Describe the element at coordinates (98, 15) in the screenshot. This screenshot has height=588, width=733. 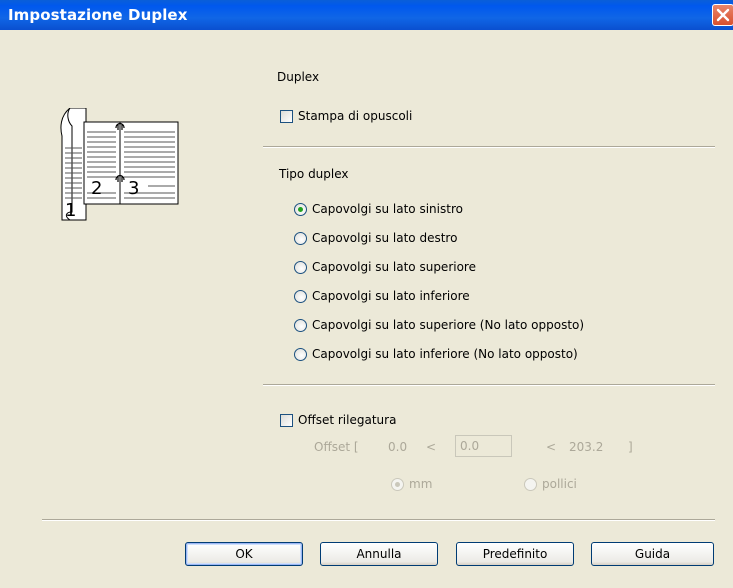
I see `window-title: Impostazione Duplex` at that location.